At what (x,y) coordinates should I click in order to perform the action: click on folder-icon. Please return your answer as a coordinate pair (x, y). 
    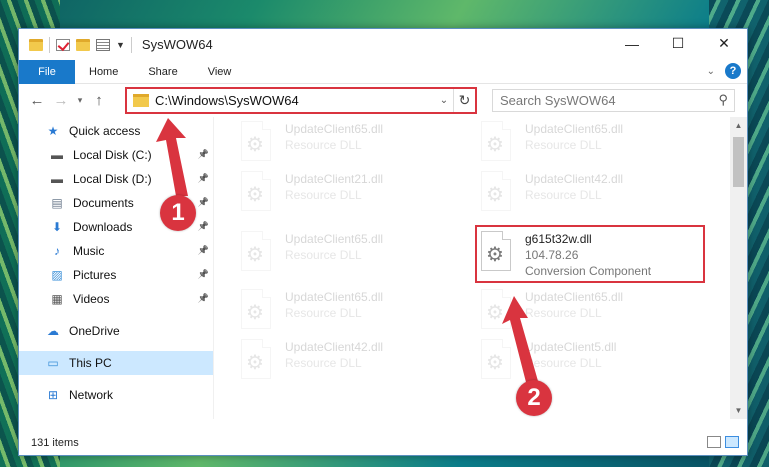
    Looking at the image, I should click on (141, 100).